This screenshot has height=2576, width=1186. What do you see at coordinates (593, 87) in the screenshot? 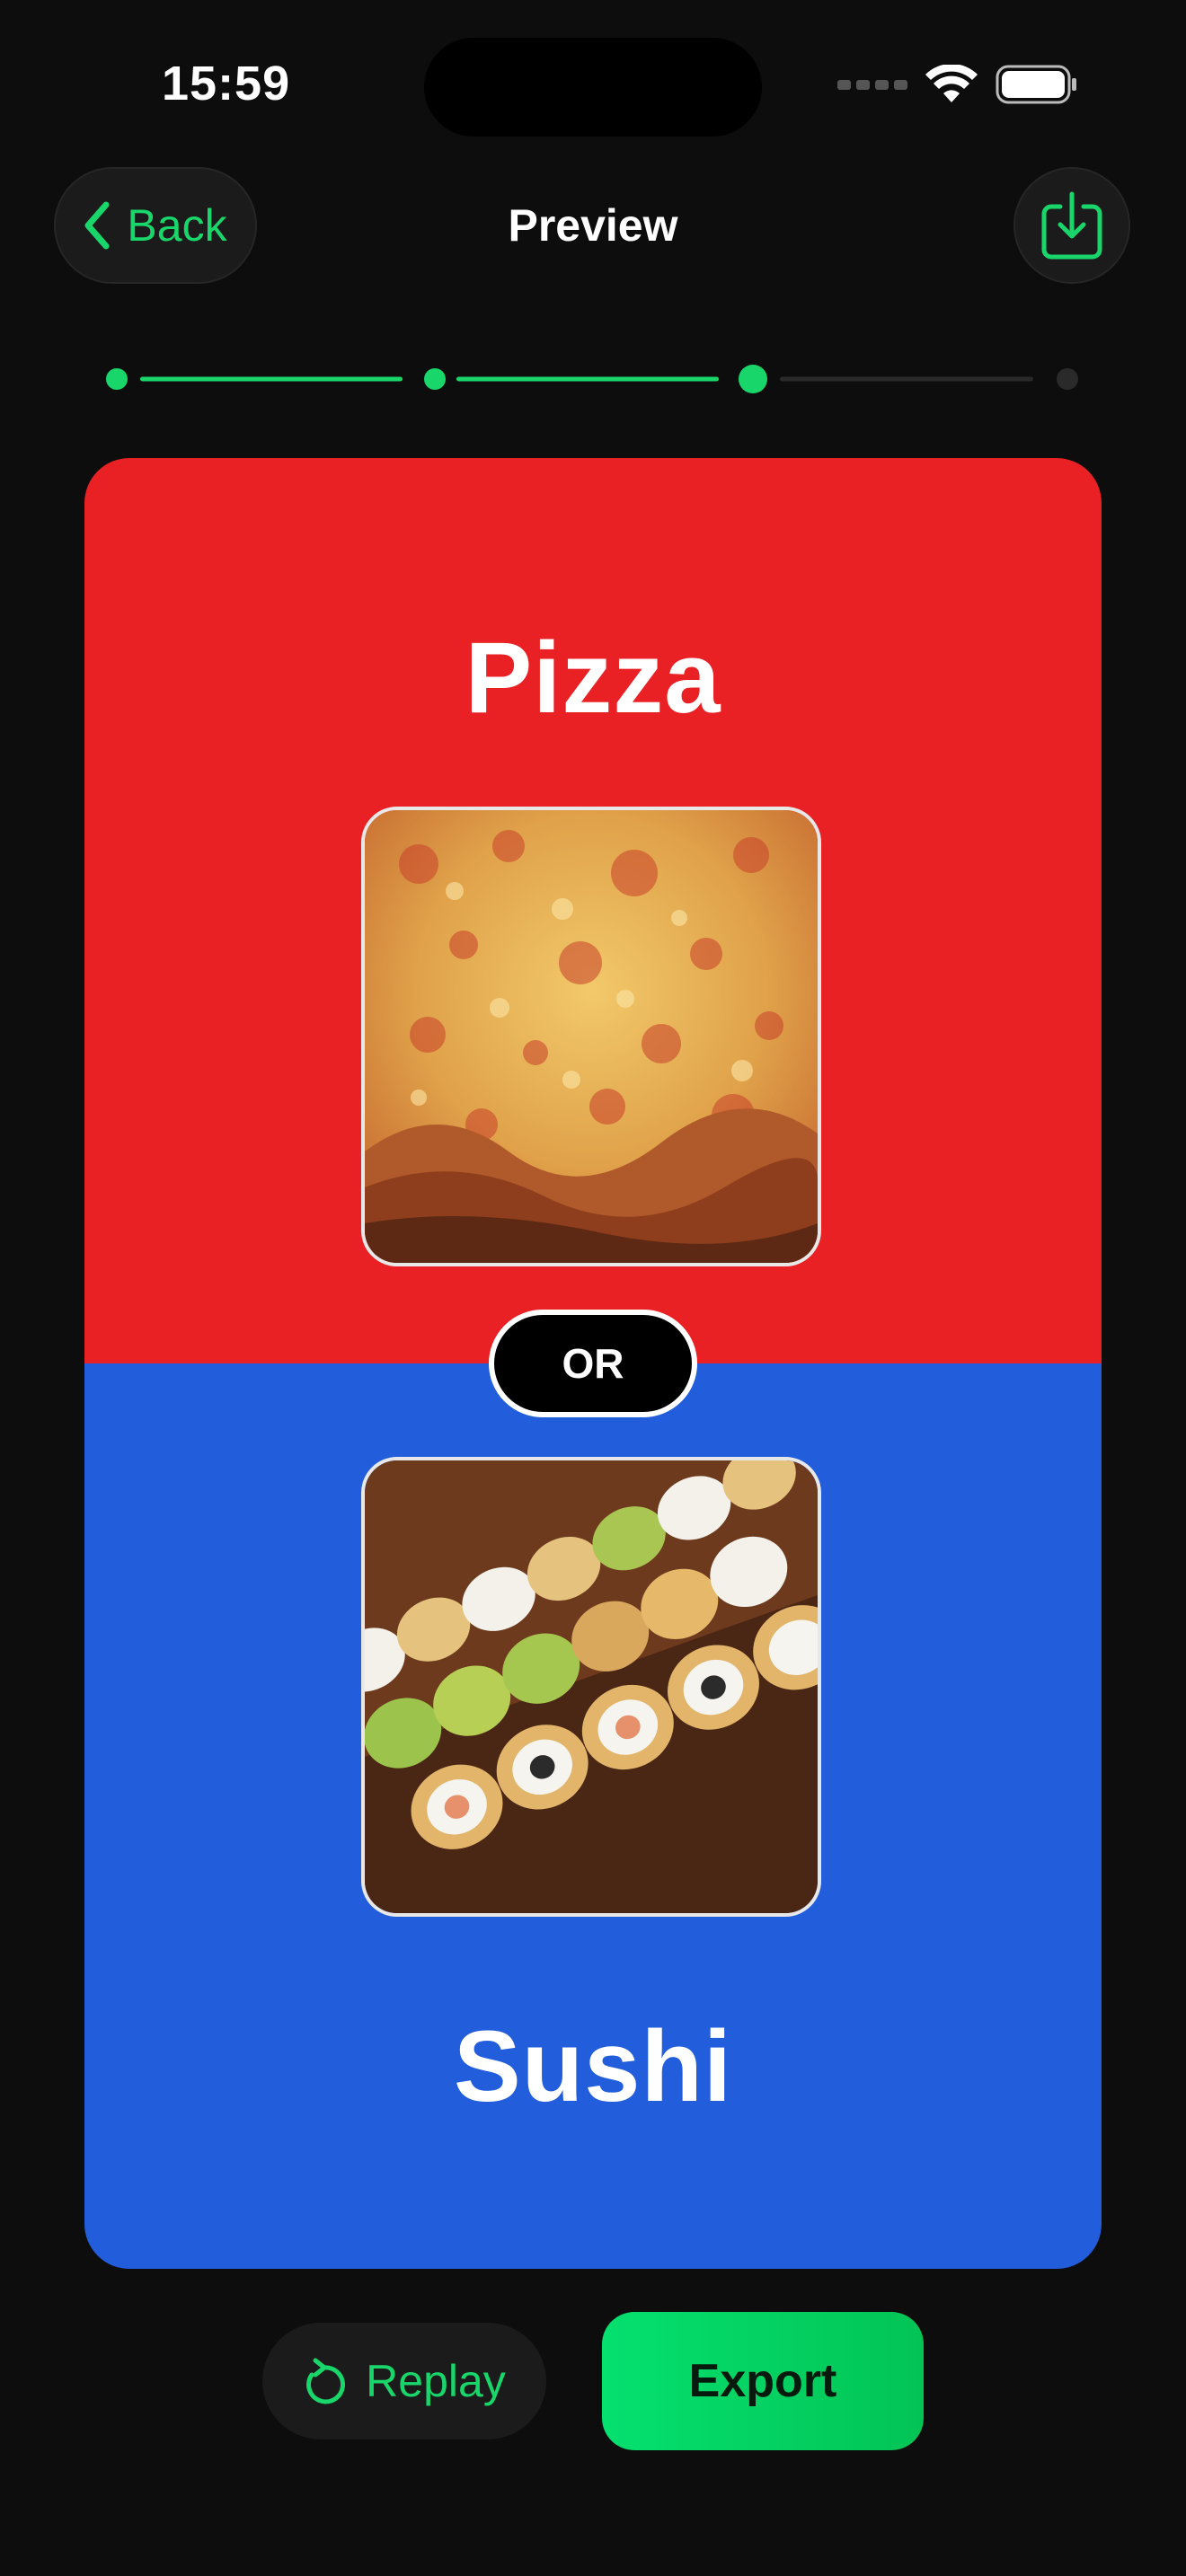
I see `dynamic-island` at bounding box center [593, 87].